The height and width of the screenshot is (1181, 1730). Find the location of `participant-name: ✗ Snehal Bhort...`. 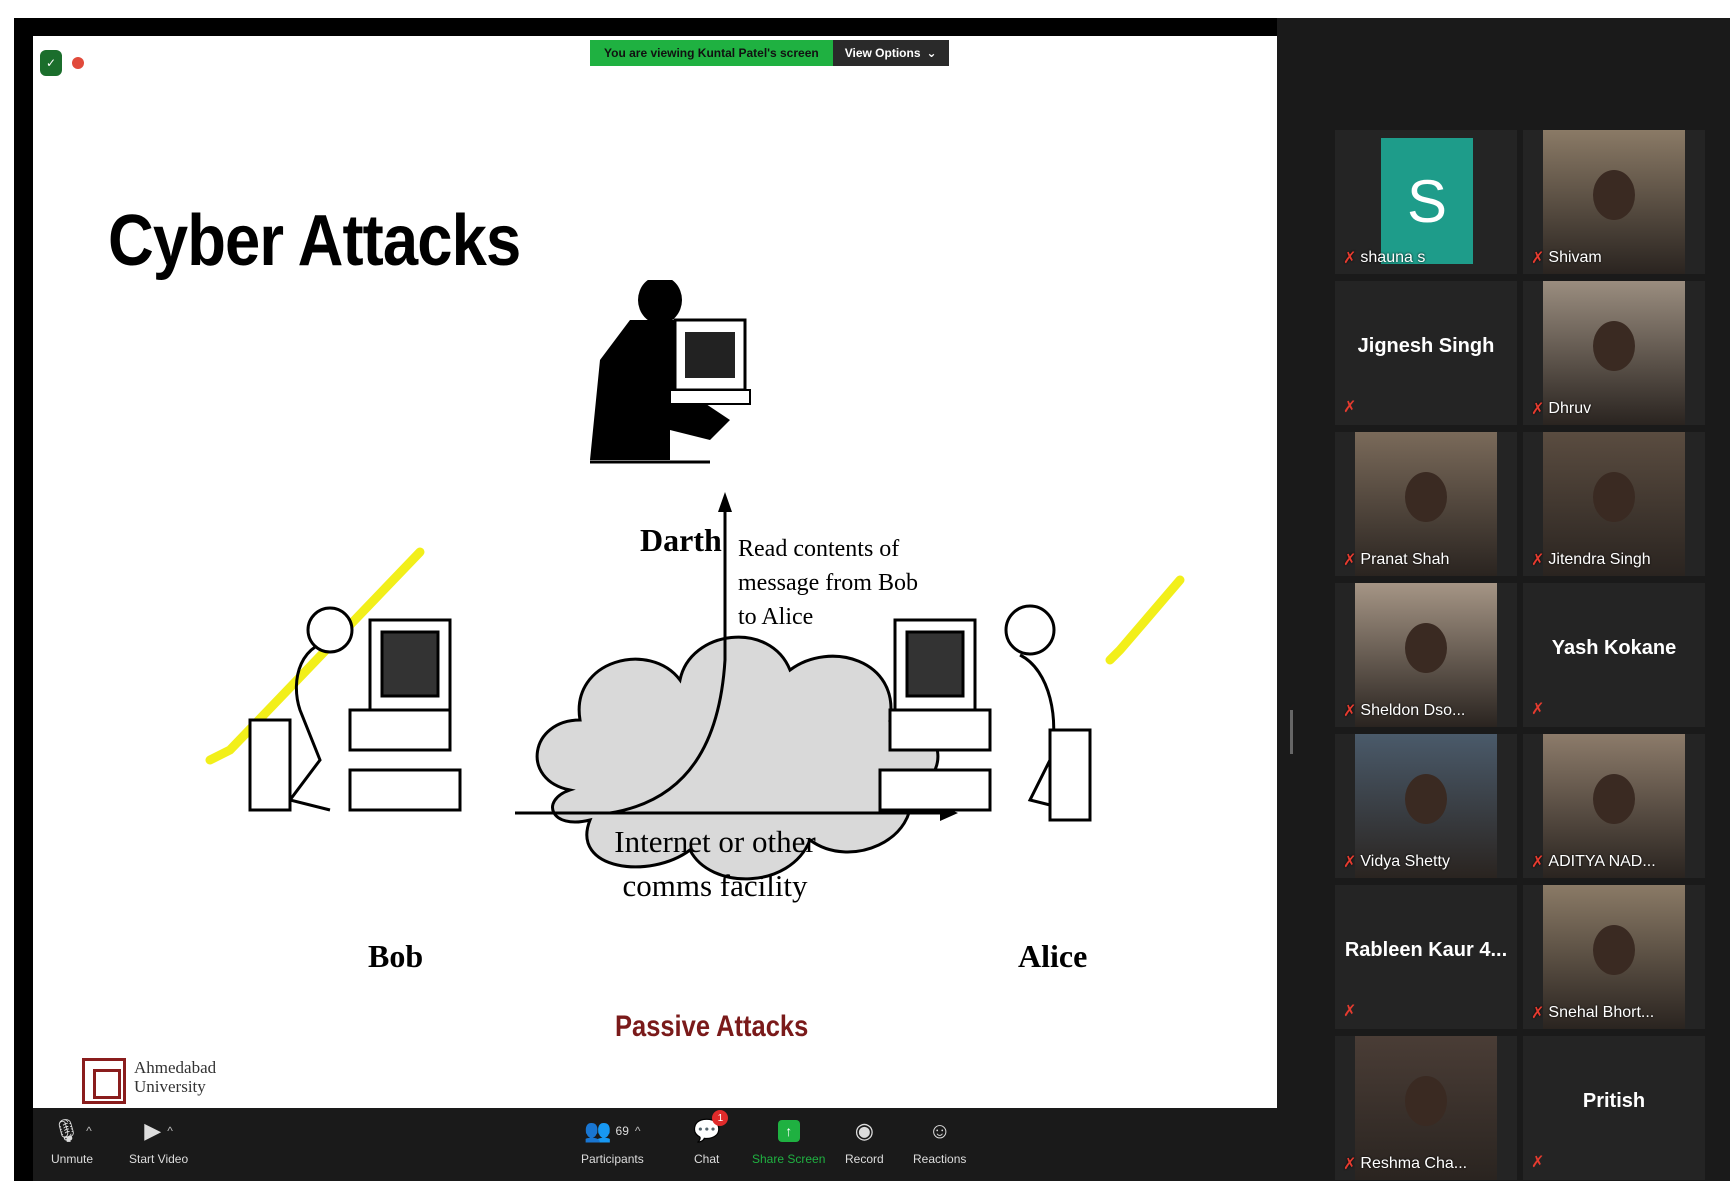

participant-name: ✗ Snehal Bhort... is located at coordinates (1592, 1013).